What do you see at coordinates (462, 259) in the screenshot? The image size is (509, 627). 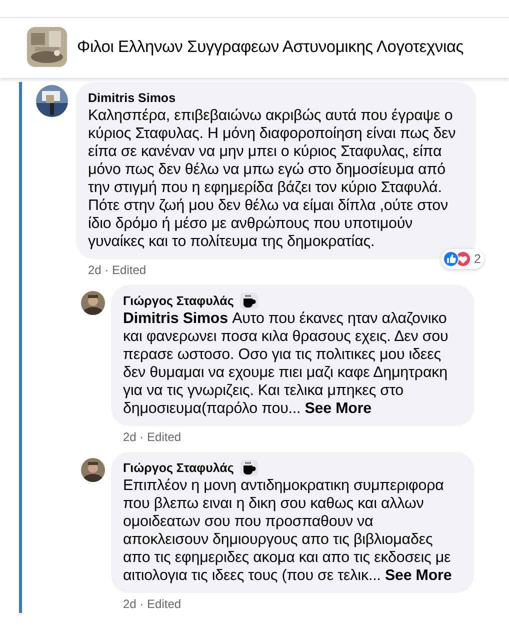 I see `reaction-summary: 2` at bounding box center [462, 259].